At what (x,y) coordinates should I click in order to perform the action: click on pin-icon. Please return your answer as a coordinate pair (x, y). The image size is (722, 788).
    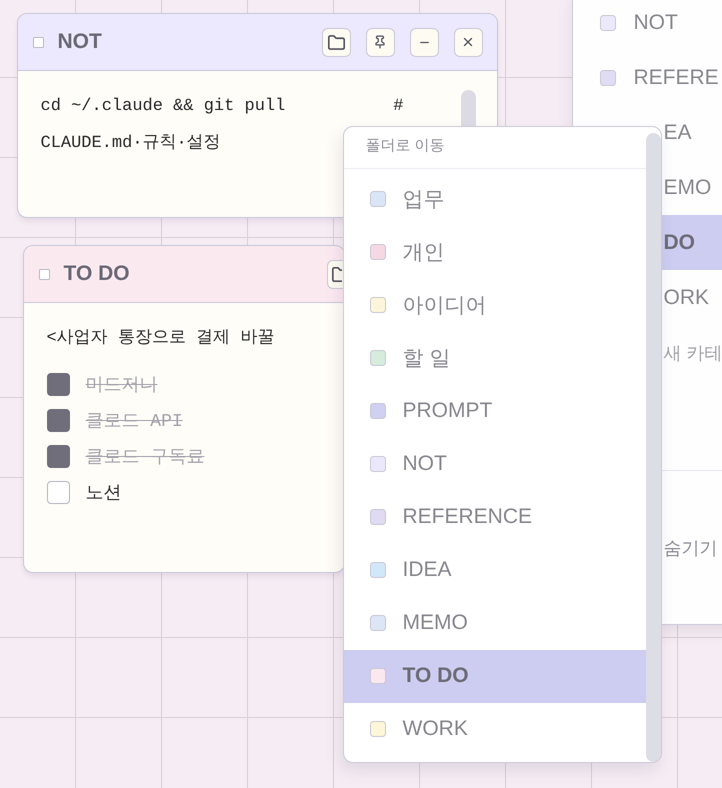
    Looking at the image, I should click on (380, 42).